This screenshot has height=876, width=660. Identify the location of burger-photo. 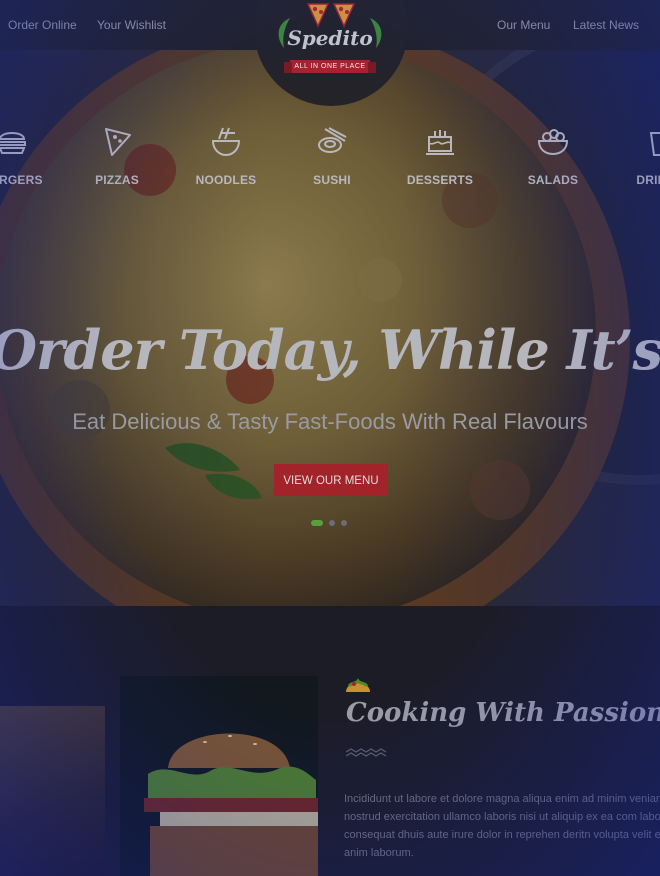
(219, 776).